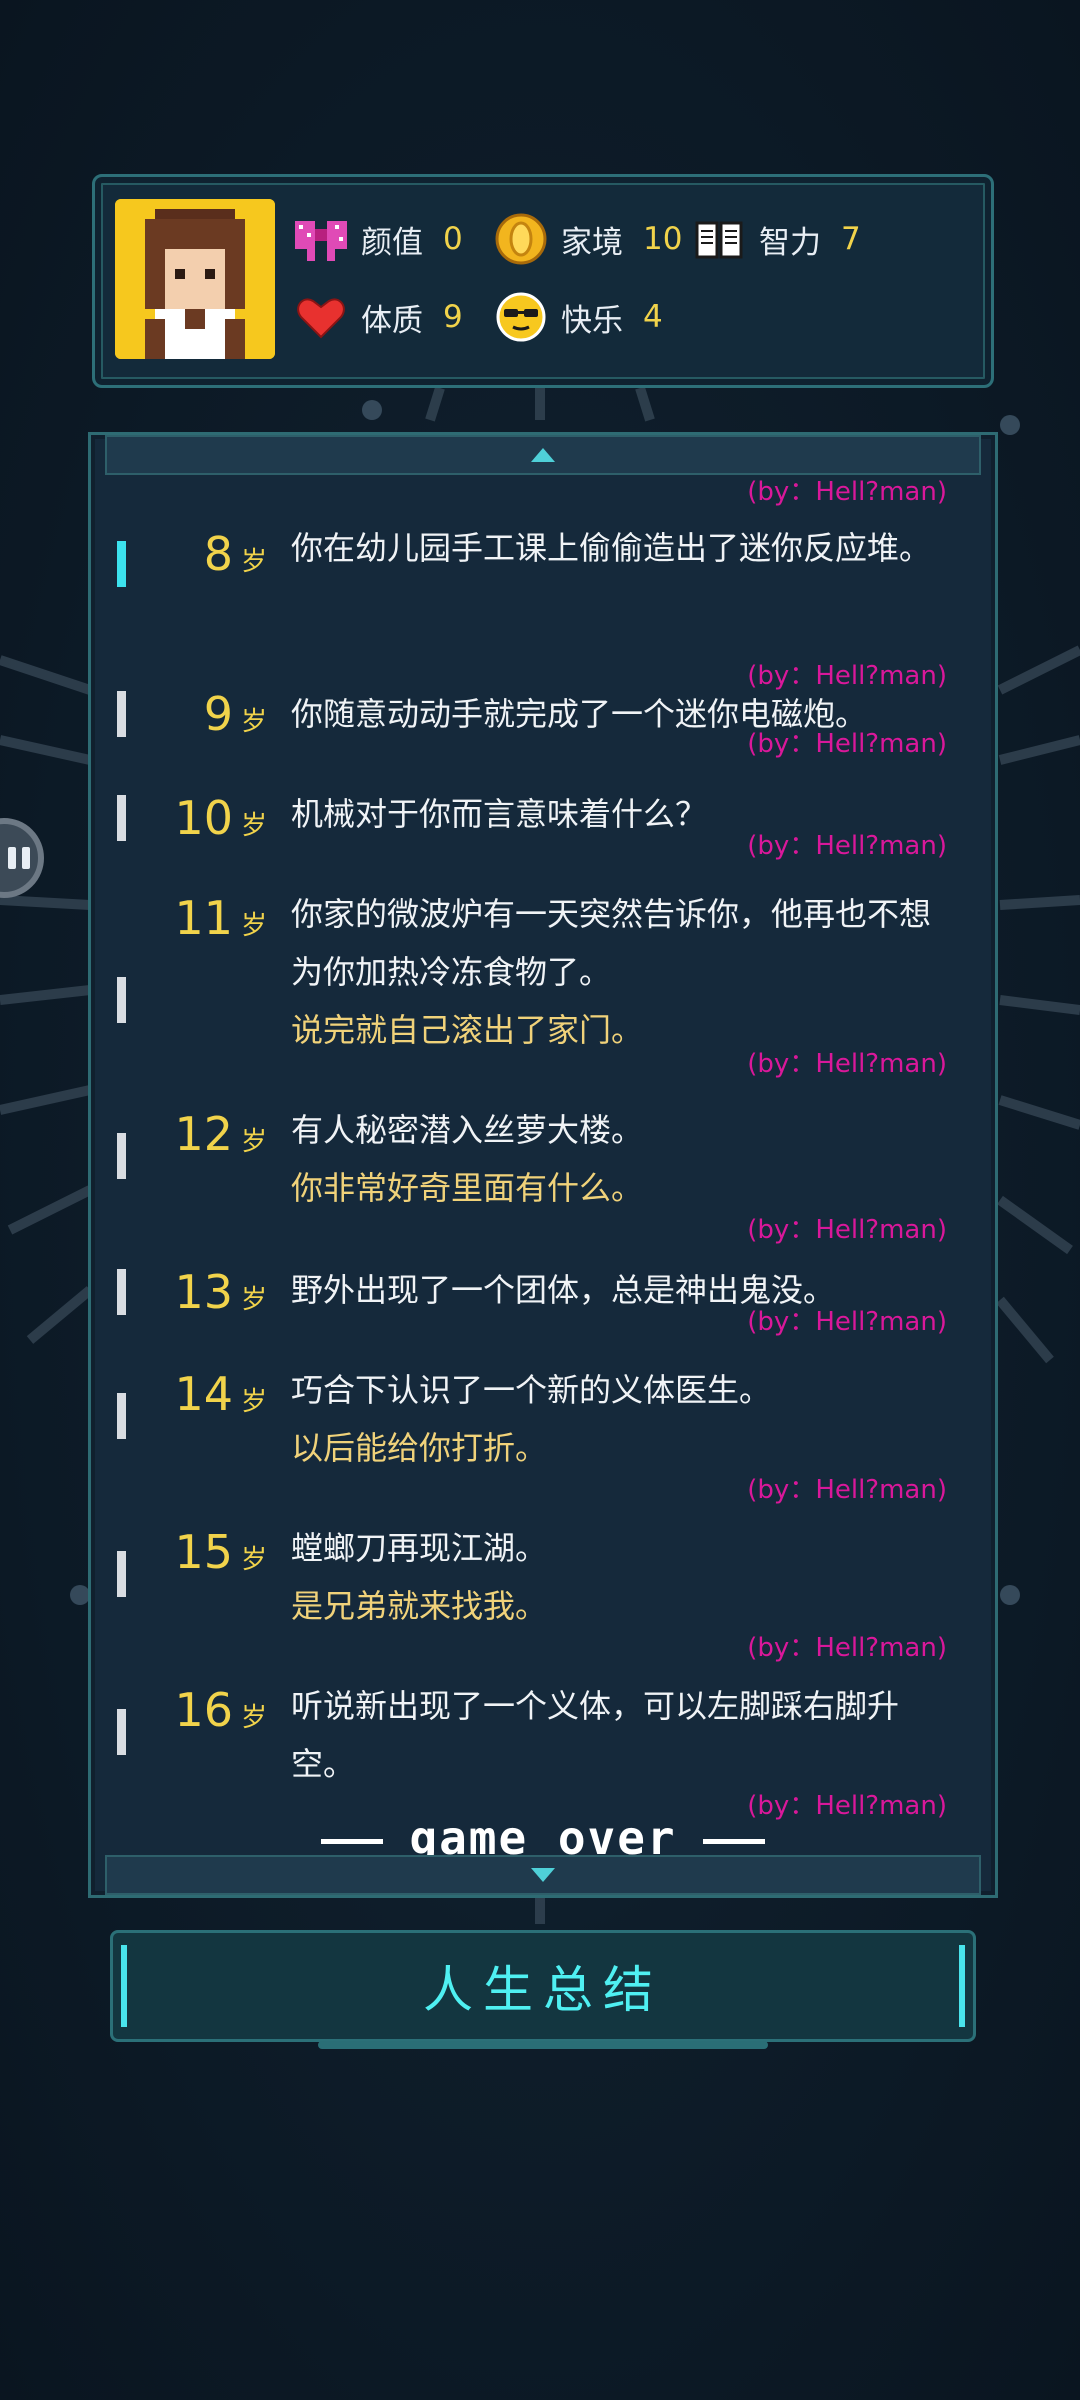 This screenshot has width=1080, height=2400. I want to click on age-label: 10 岁, so click(220, 818).